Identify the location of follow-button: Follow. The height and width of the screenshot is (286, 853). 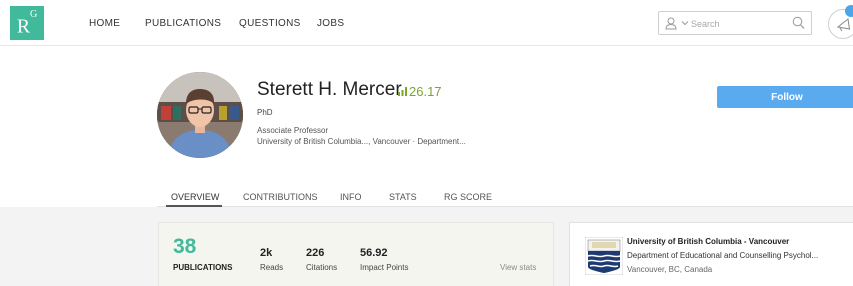
(785, 97).